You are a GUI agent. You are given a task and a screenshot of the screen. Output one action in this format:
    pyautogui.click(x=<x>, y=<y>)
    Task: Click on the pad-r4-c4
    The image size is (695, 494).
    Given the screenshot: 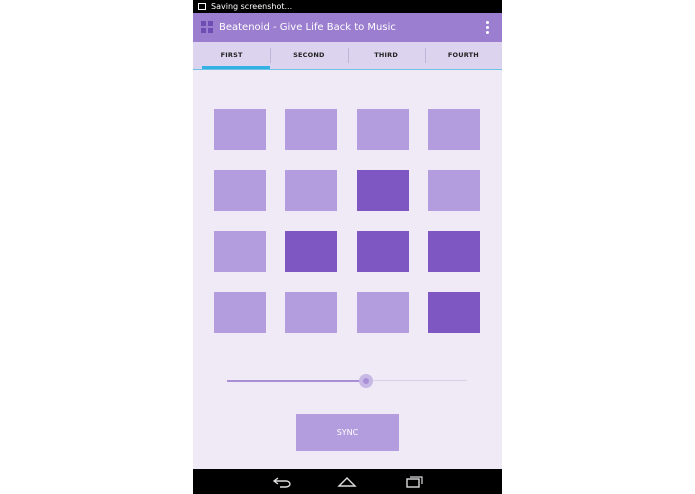 What is the action you would take?
    pyautogui.click(x=454, y=312)
    